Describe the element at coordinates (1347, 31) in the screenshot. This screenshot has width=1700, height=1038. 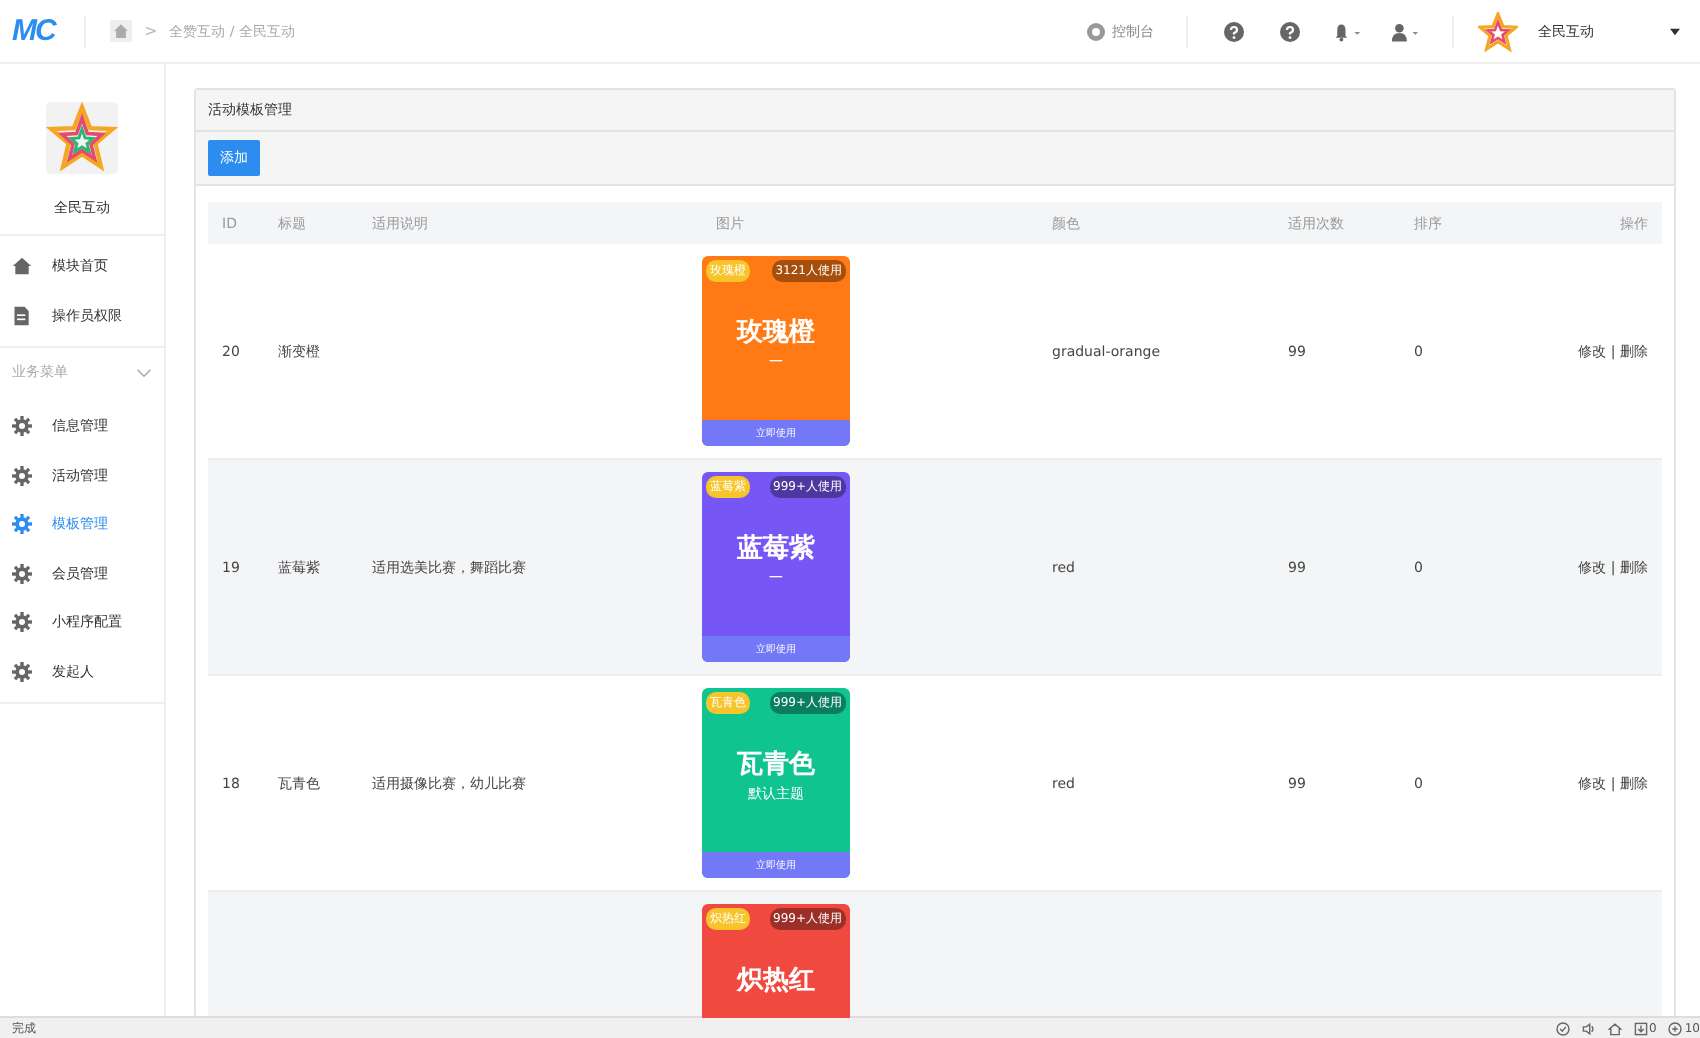
I see `bell-icon` at that location.